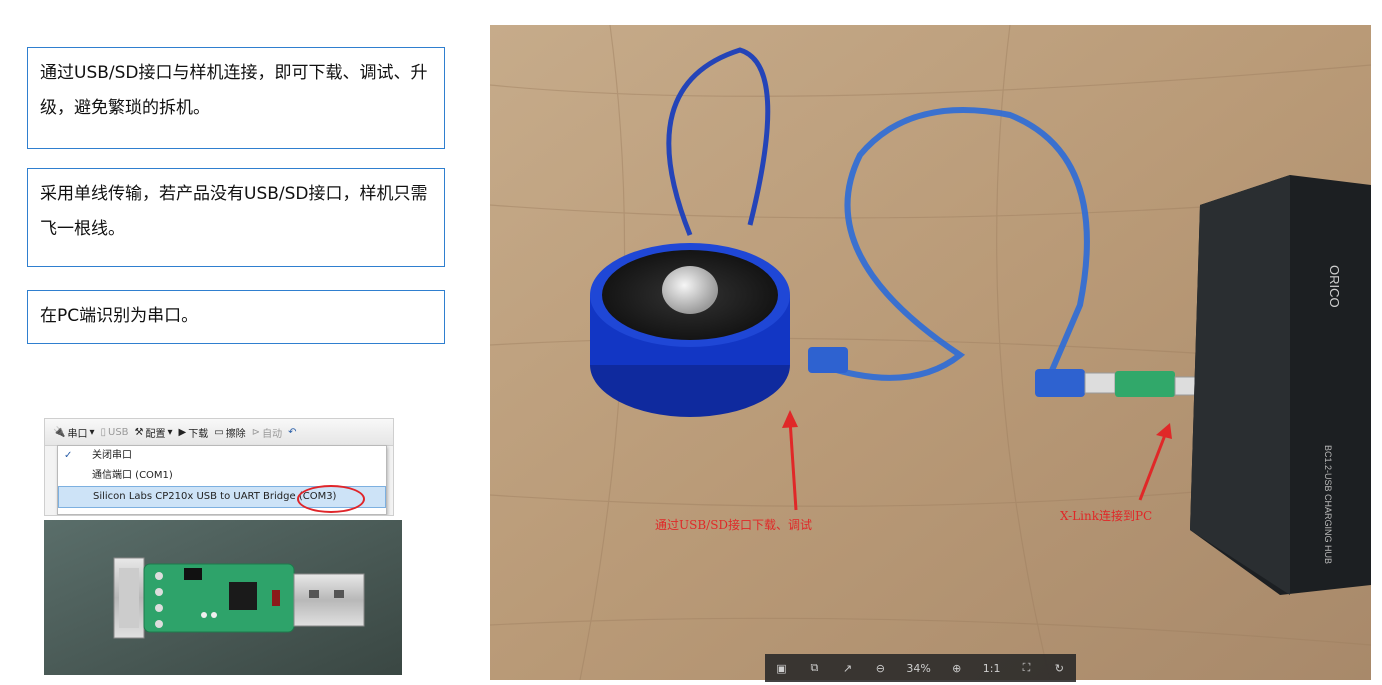 This screenshot has height=685, width=1382. What do you see at coordinates (957, 668) in the screenshot?
I see `zoom-in-icon: ⊕` at bounding box center [957, 668].